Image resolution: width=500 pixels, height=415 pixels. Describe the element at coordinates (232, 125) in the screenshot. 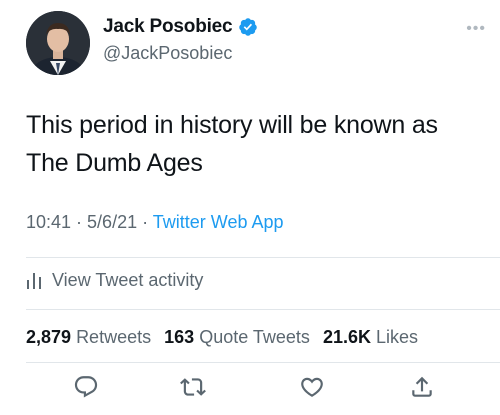

I see `tweet-text-line: This period in history will be known as` at that location.